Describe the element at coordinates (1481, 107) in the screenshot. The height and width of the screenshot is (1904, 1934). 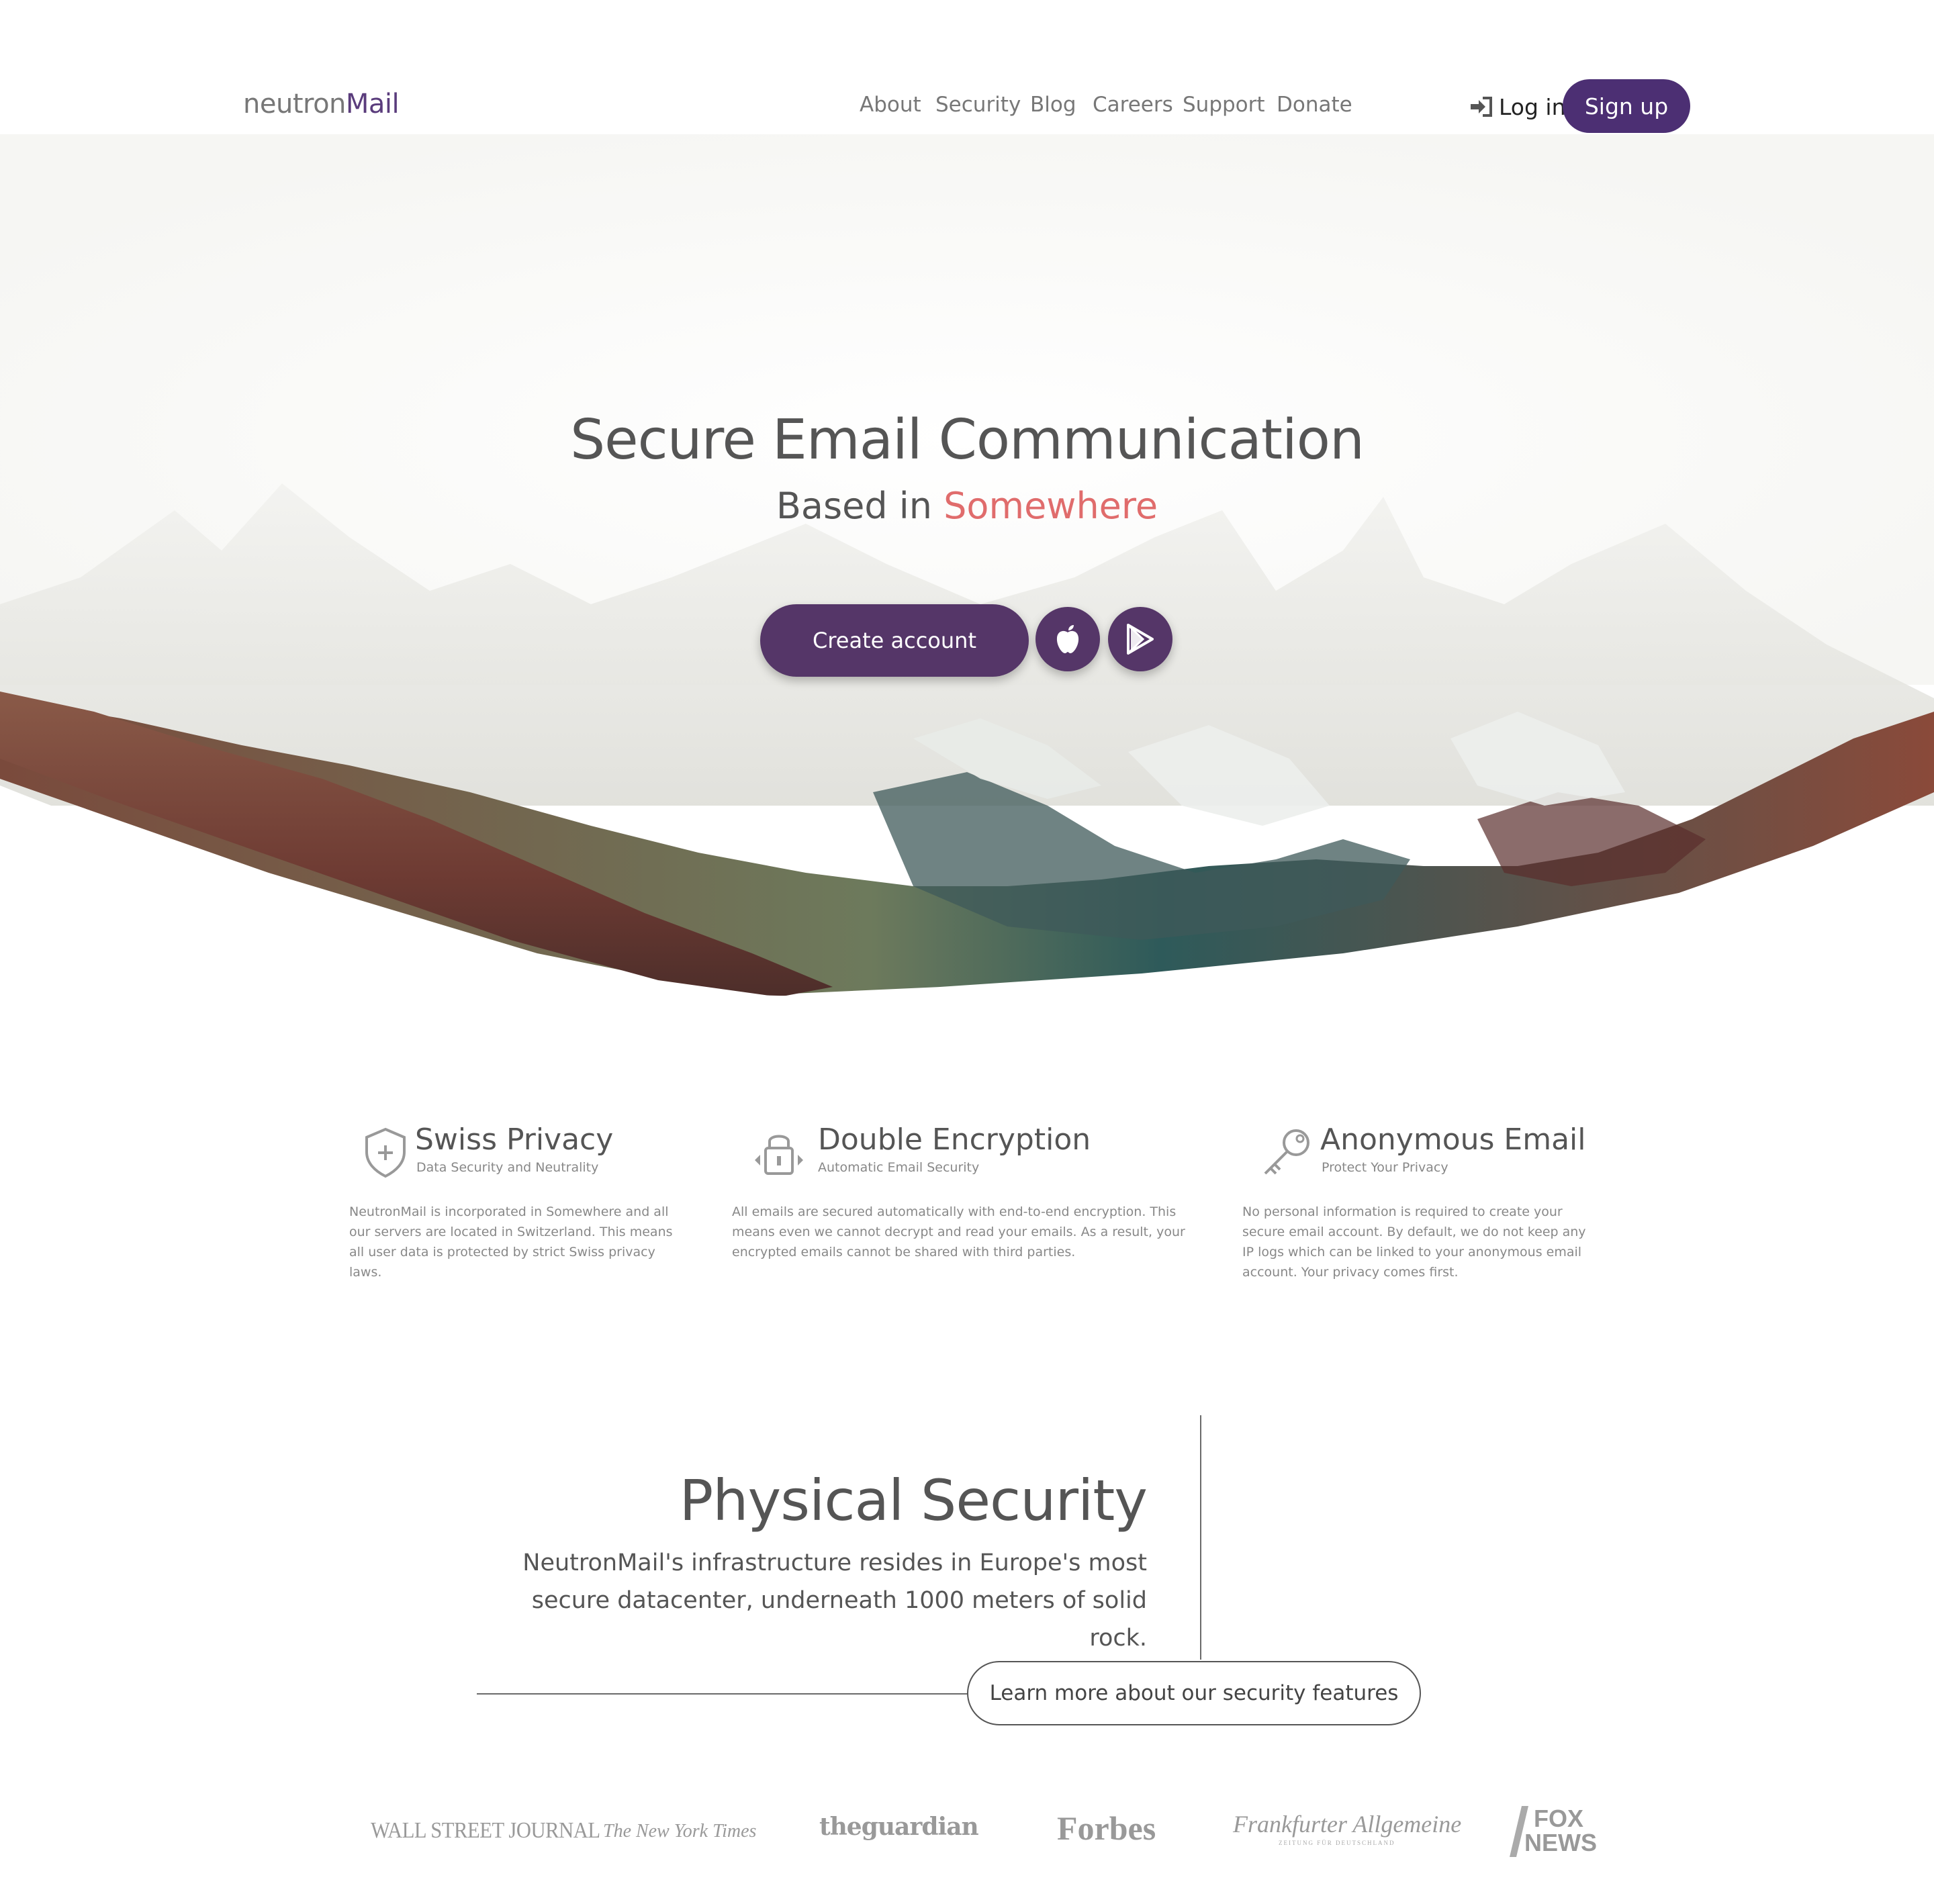
I see `sign-in-icon` at that location.